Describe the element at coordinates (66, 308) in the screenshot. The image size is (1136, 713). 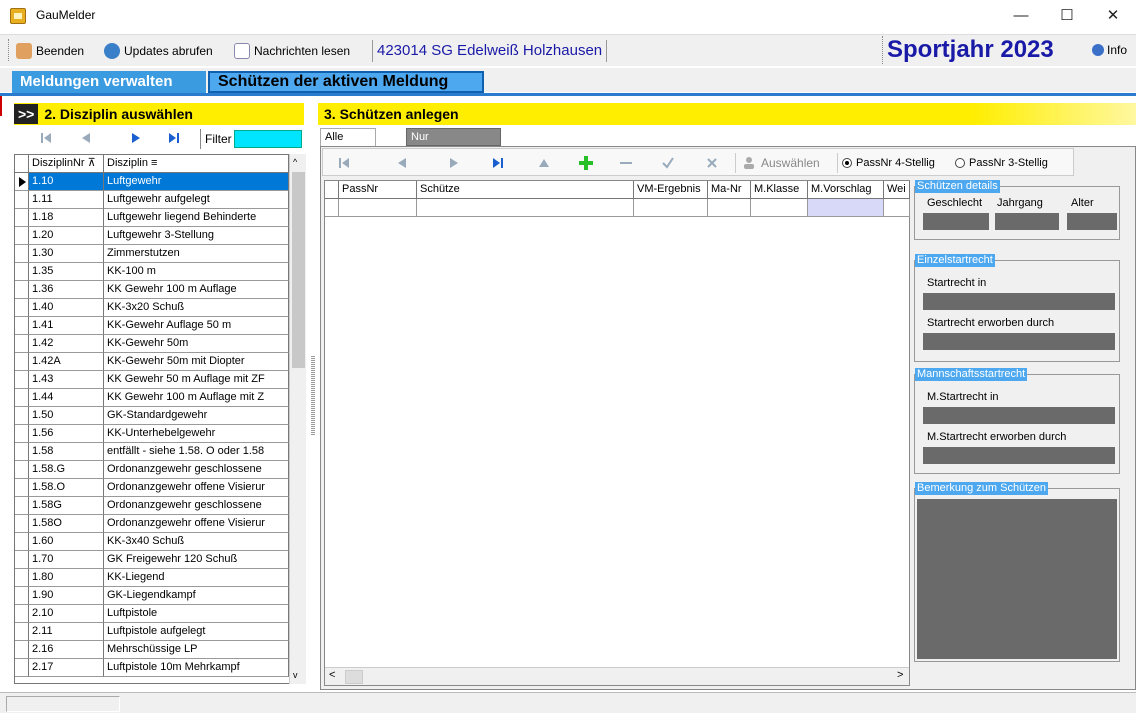
I see `disziplinnr-cell: 1.40` at that location.